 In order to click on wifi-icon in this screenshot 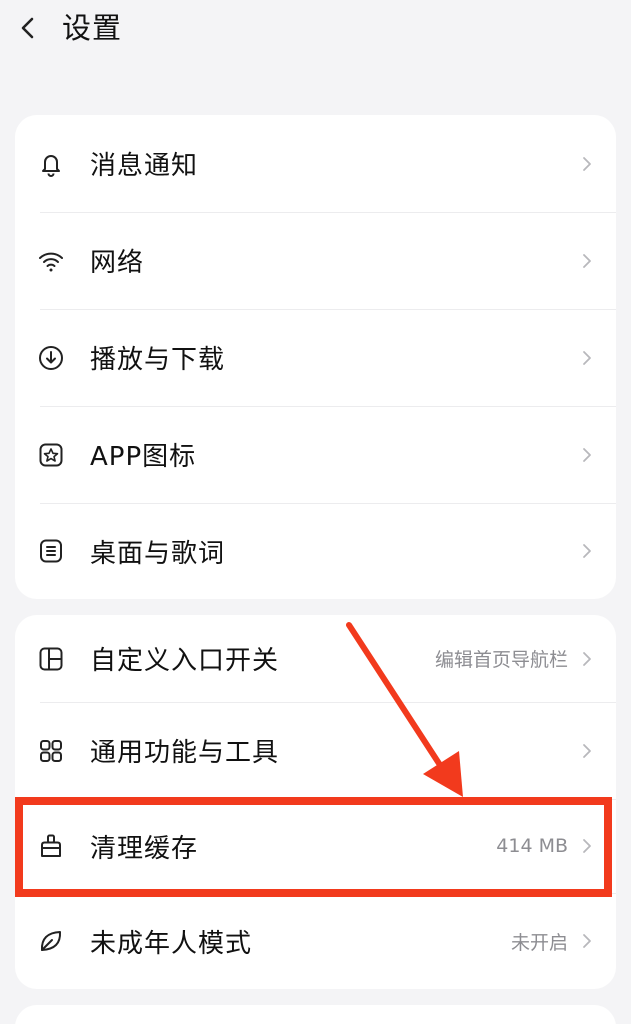, I will do `click(51, 261)`.